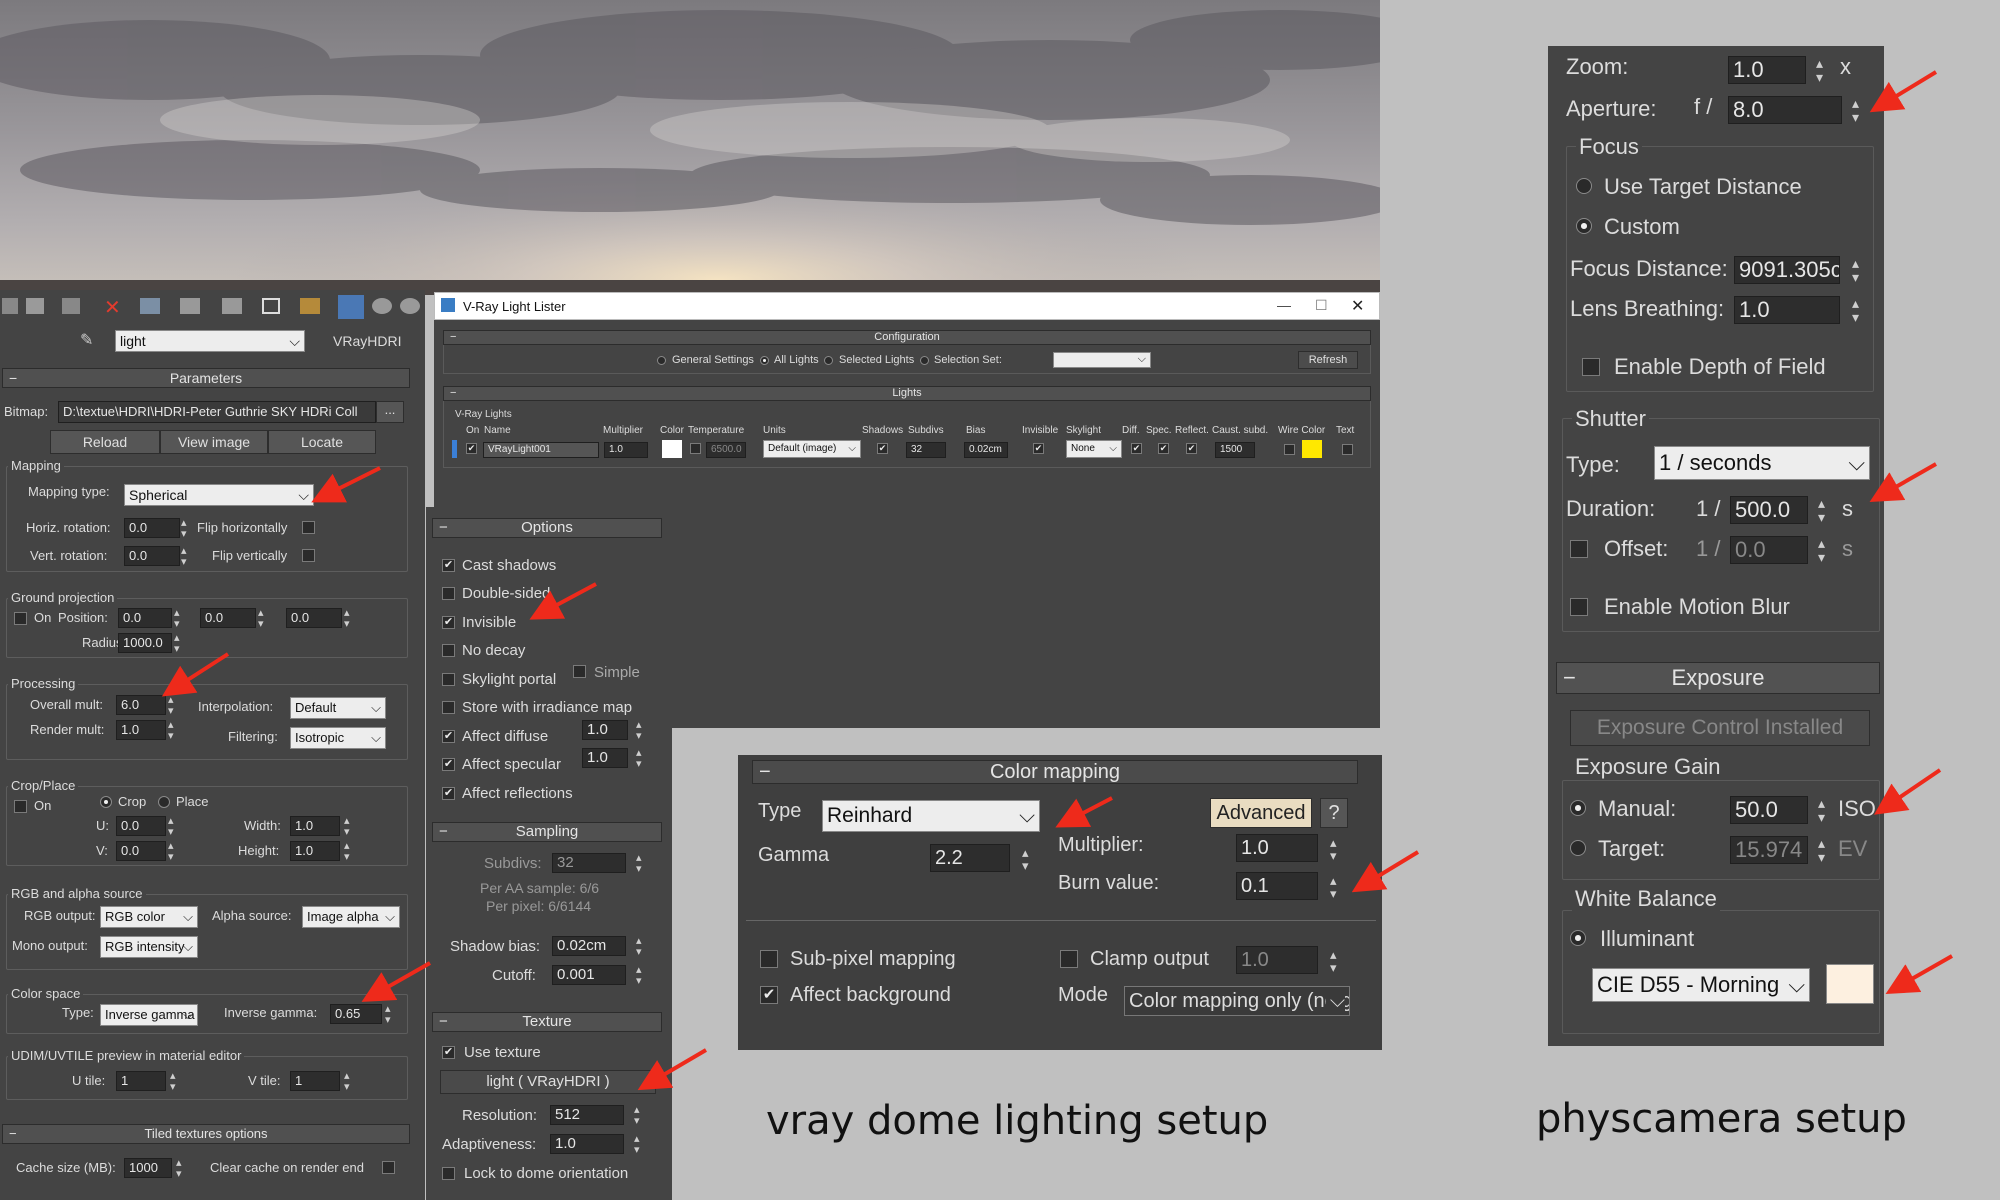  What do you see at coordinates (112, 307) in the screenshot?
I see `delete-icon: ✕` at bounding box center [112, 307].